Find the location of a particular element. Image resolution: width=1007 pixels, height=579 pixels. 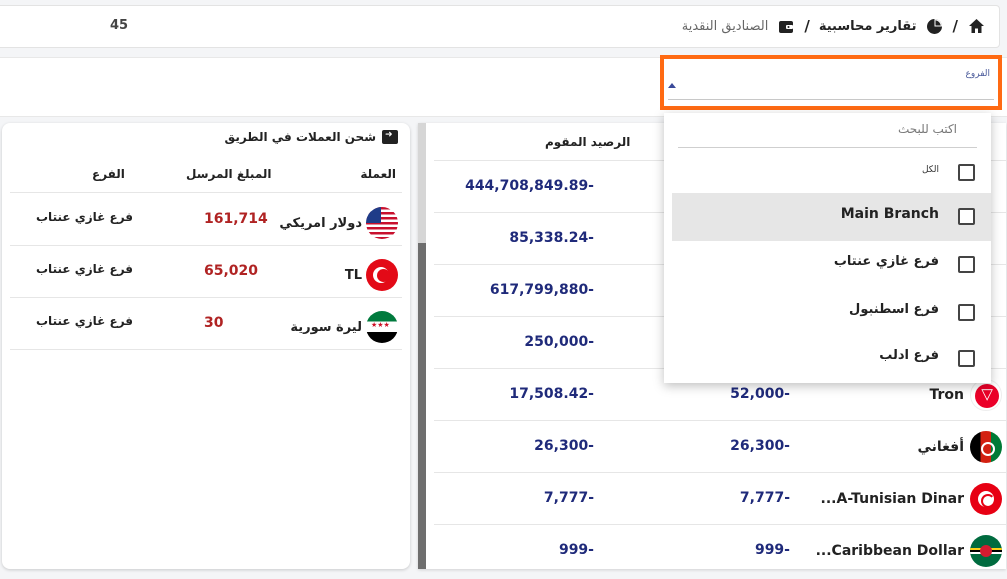

table-row: 999- 999- ...Caribbean Dollar is located at coordinates (720, 551).